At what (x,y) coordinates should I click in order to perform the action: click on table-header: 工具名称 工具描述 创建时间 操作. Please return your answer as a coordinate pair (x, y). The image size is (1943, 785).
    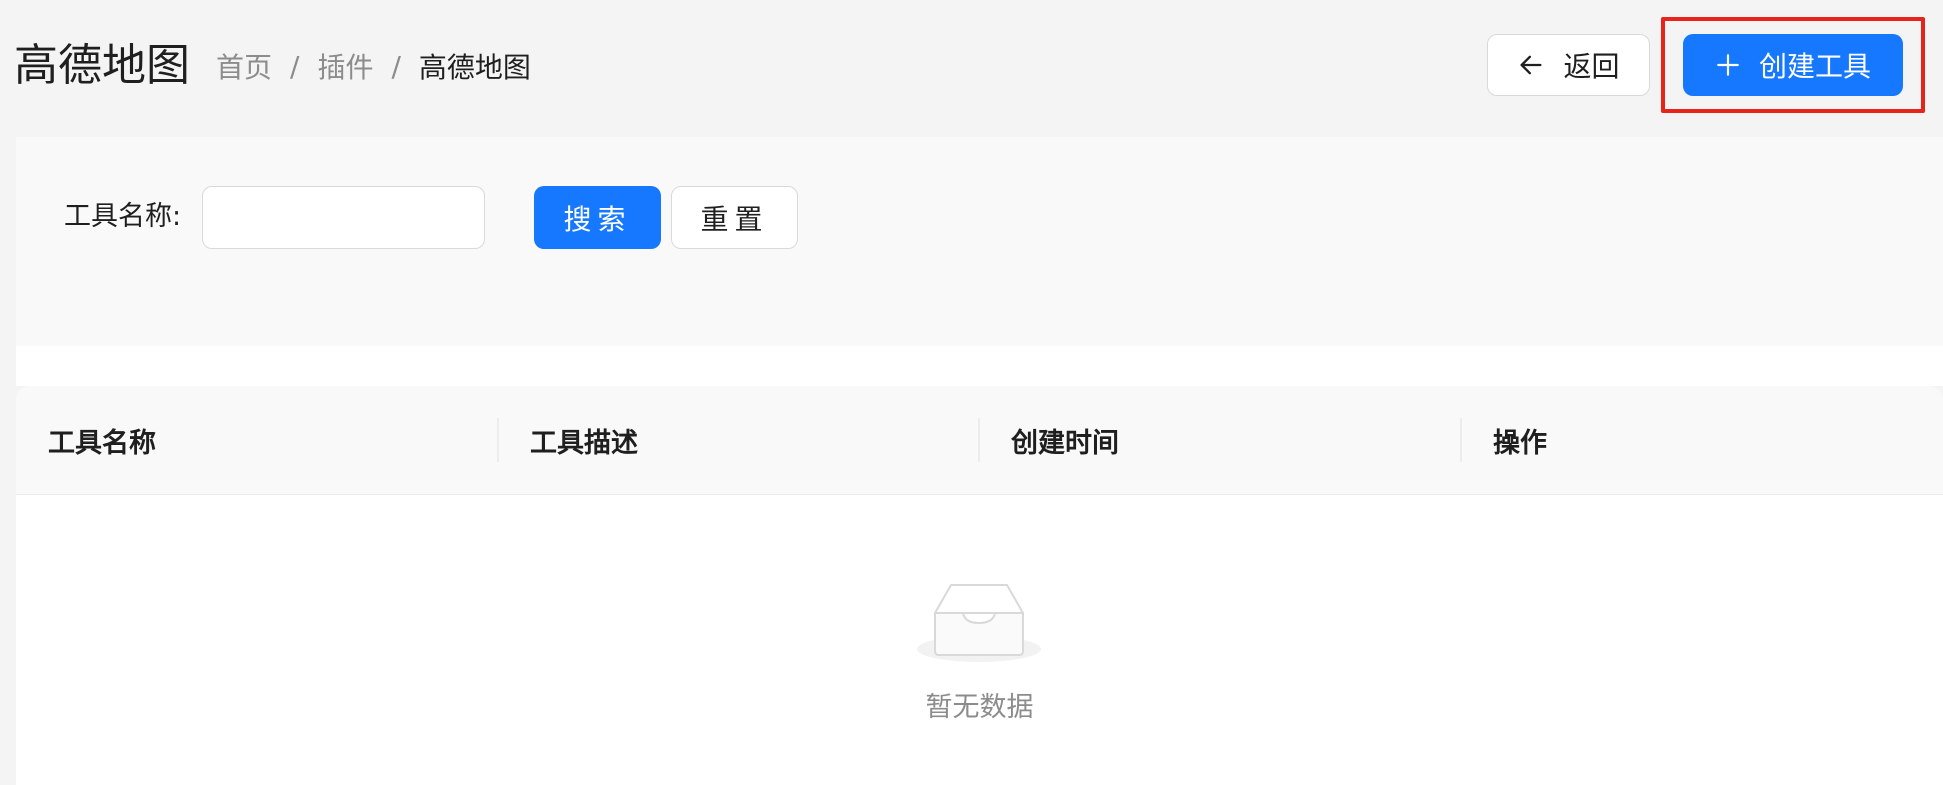
    Looking at the image, I should click on (979, 440).